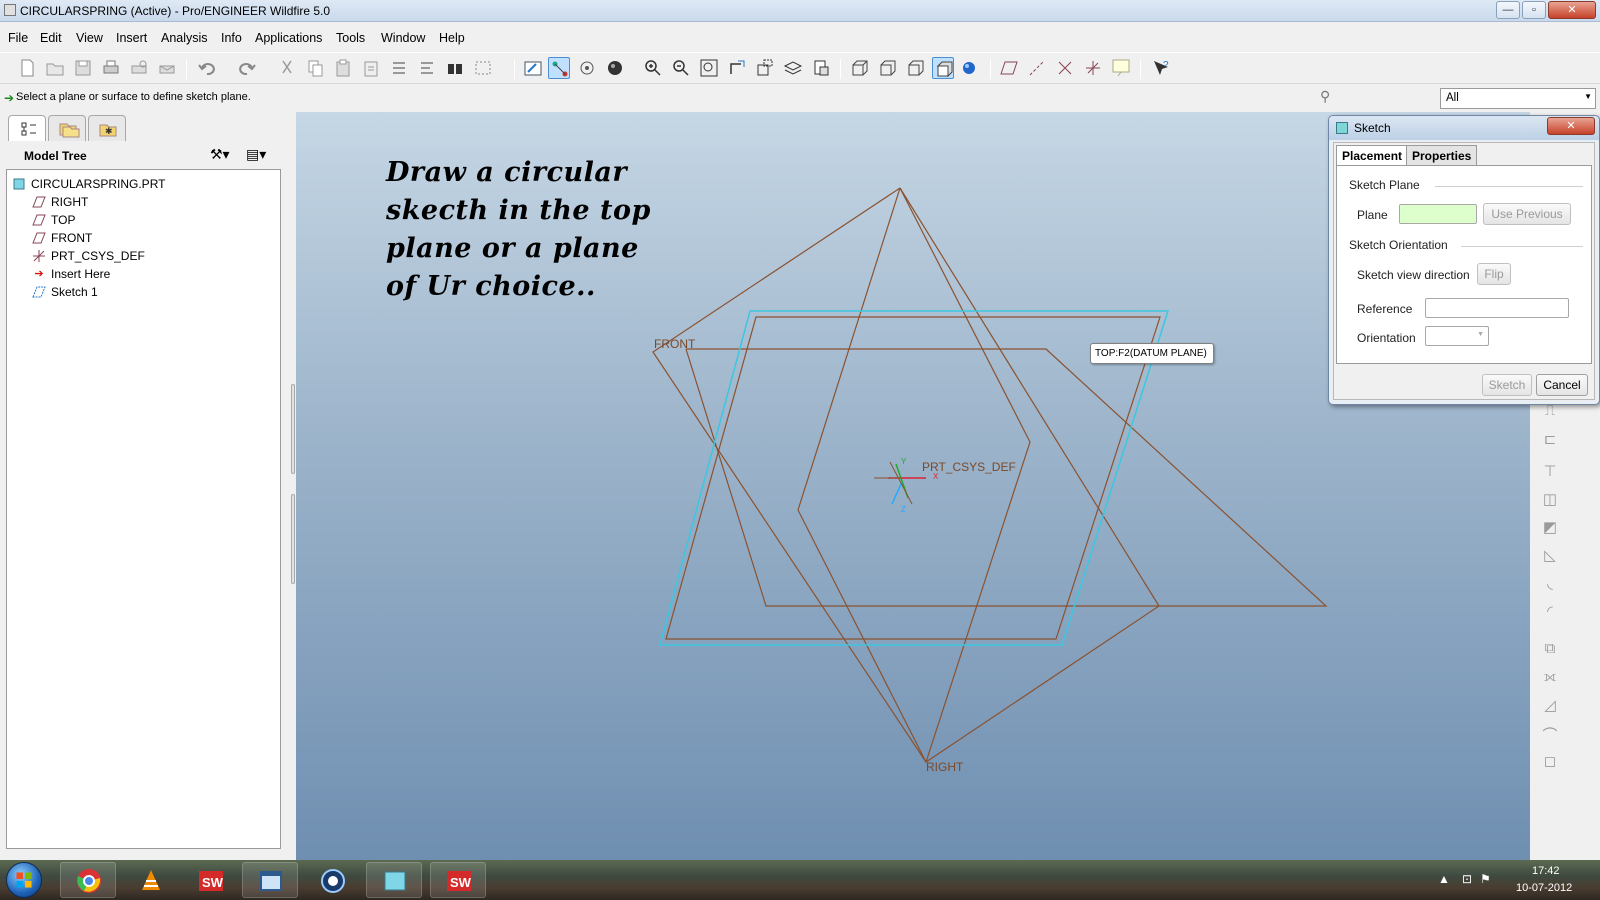  Describe the element at coordinates (681, 68) in the screenshot. I see `zoom-out-icon` at that location.